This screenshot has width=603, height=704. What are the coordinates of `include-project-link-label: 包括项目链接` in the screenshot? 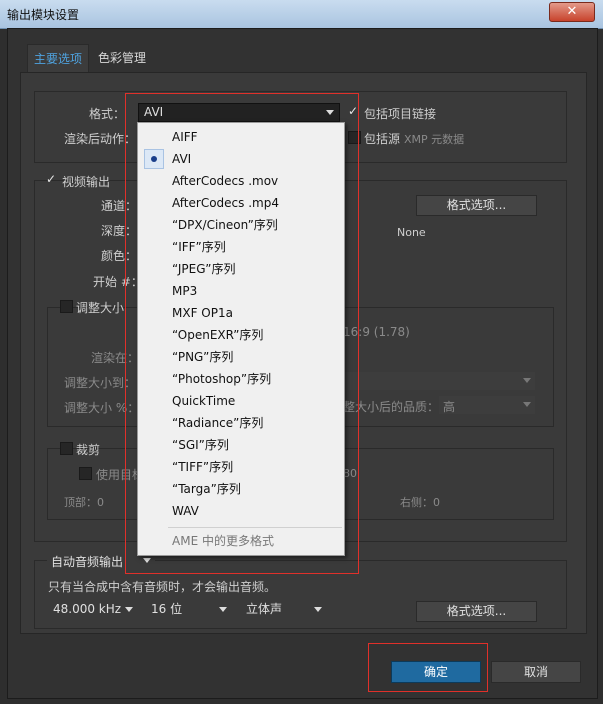 It's located at (400, 114).